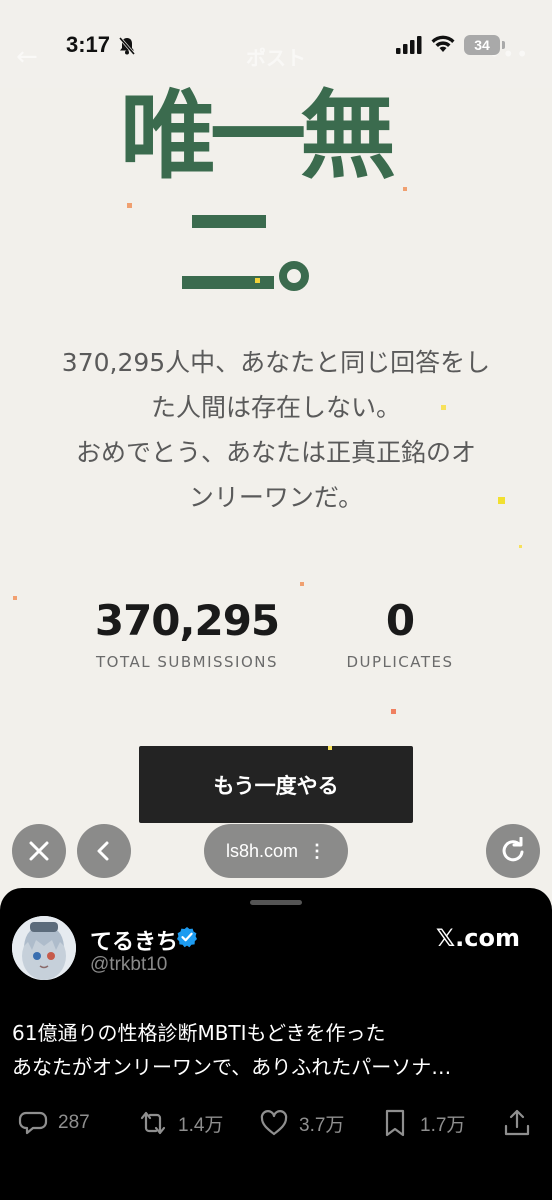  I want to click on like-button: 3.7万, so click(301, 1123).